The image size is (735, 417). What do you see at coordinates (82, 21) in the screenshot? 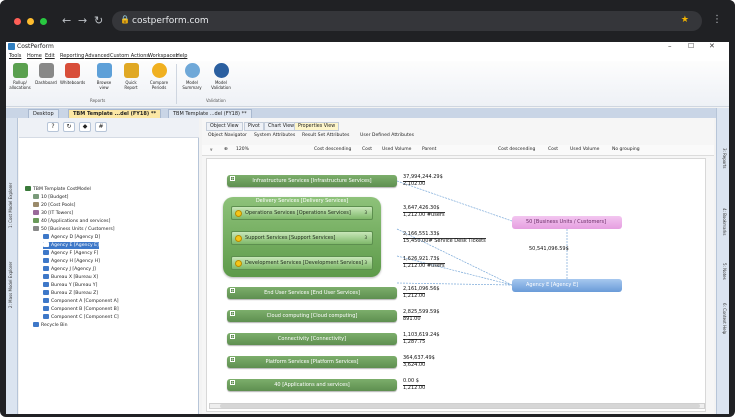
I see `forward-arrow-icon: →` at bounding box center [82, 21].